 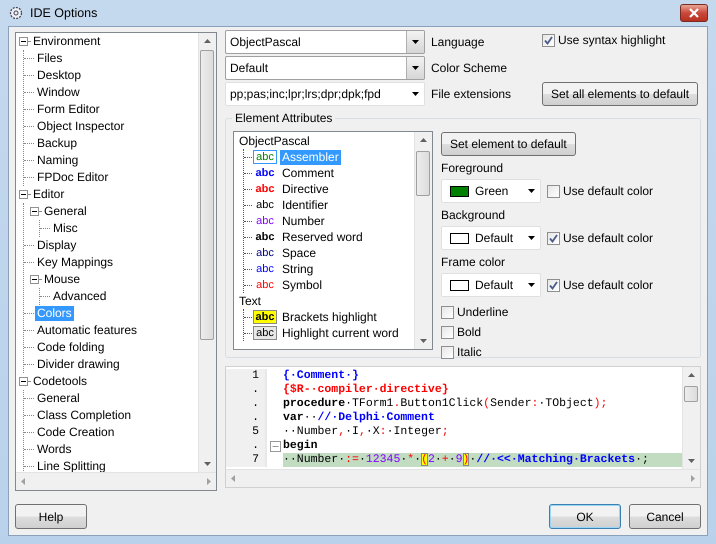 What do you see at coordinates (80, 126) in the screenshot?
I see `tree-item: Object Inspector` at bounding box center [80, 126].